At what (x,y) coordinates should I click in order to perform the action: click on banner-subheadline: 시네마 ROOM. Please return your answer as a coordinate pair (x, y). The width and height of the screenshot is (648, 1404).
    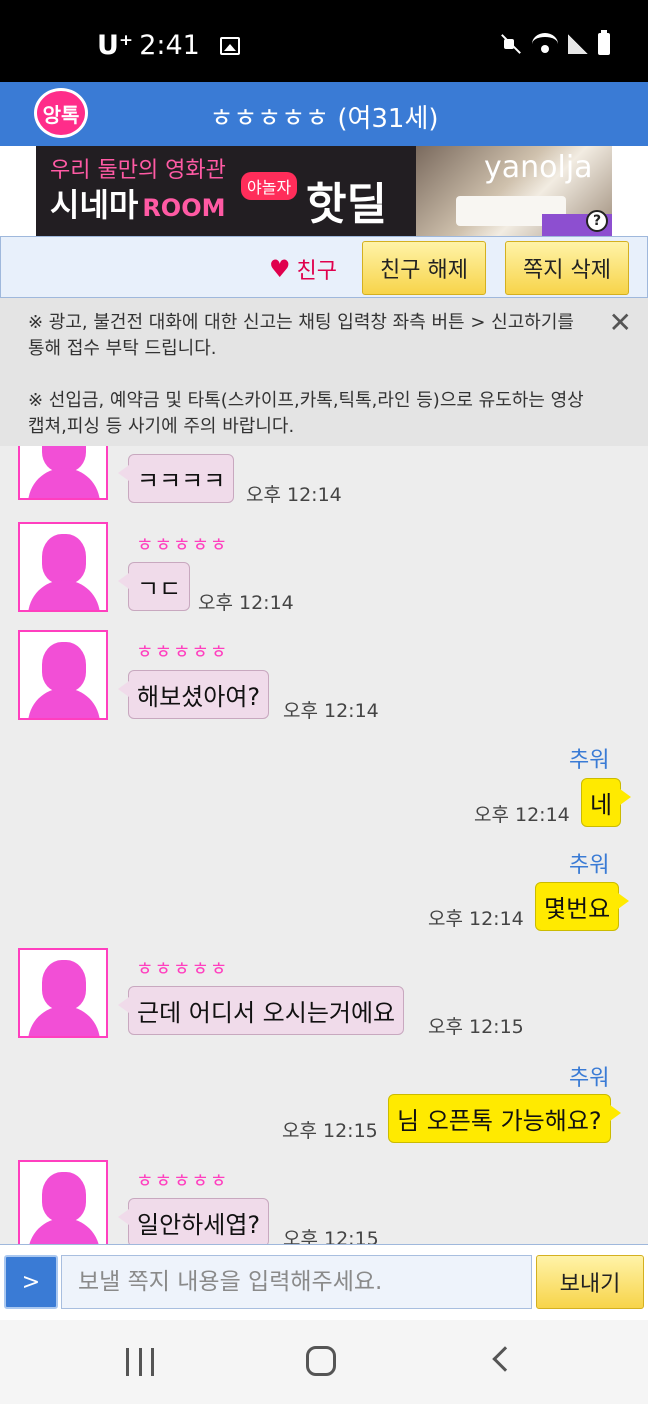
    Looking at the image, I should click on (138, 203).